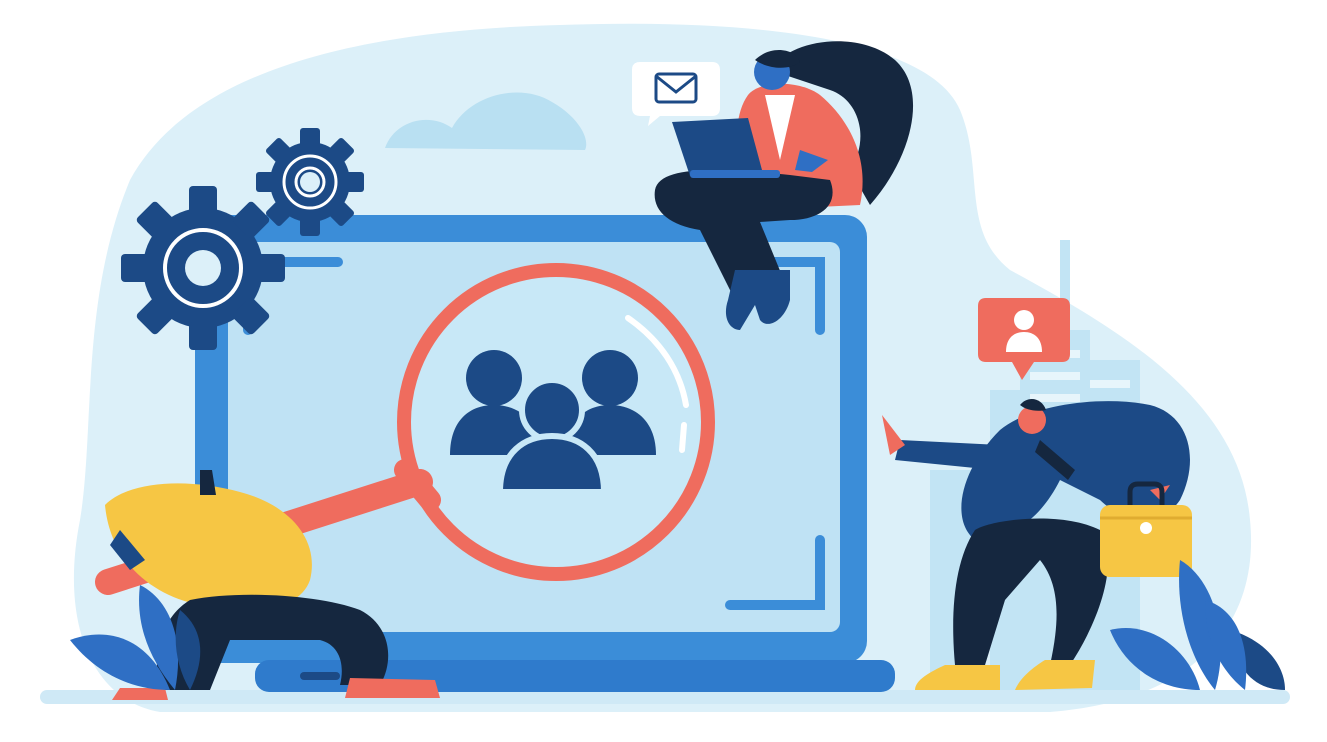  Describe the element at coordinates (310, 182) in the screenshot. I see `gear-icon-small` at that location.